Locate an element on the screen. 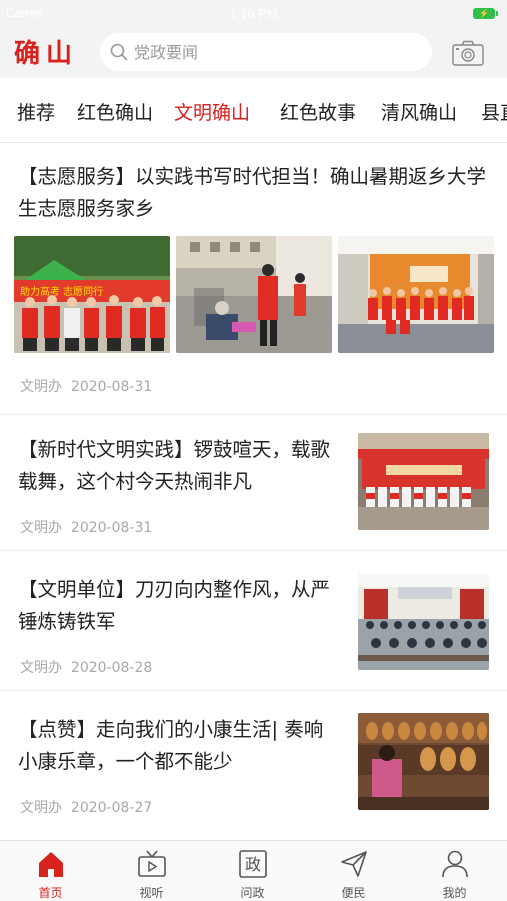 This screenshot has width=507, height=901. tab-clean-queshan: 清风确山 is located at coordinates (419, 111).